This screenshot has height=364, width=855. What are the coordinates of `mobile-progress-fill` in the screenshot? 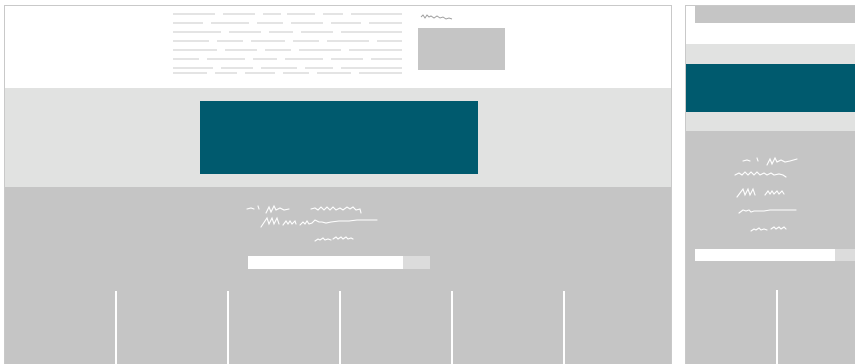 It's located at (765, 255).